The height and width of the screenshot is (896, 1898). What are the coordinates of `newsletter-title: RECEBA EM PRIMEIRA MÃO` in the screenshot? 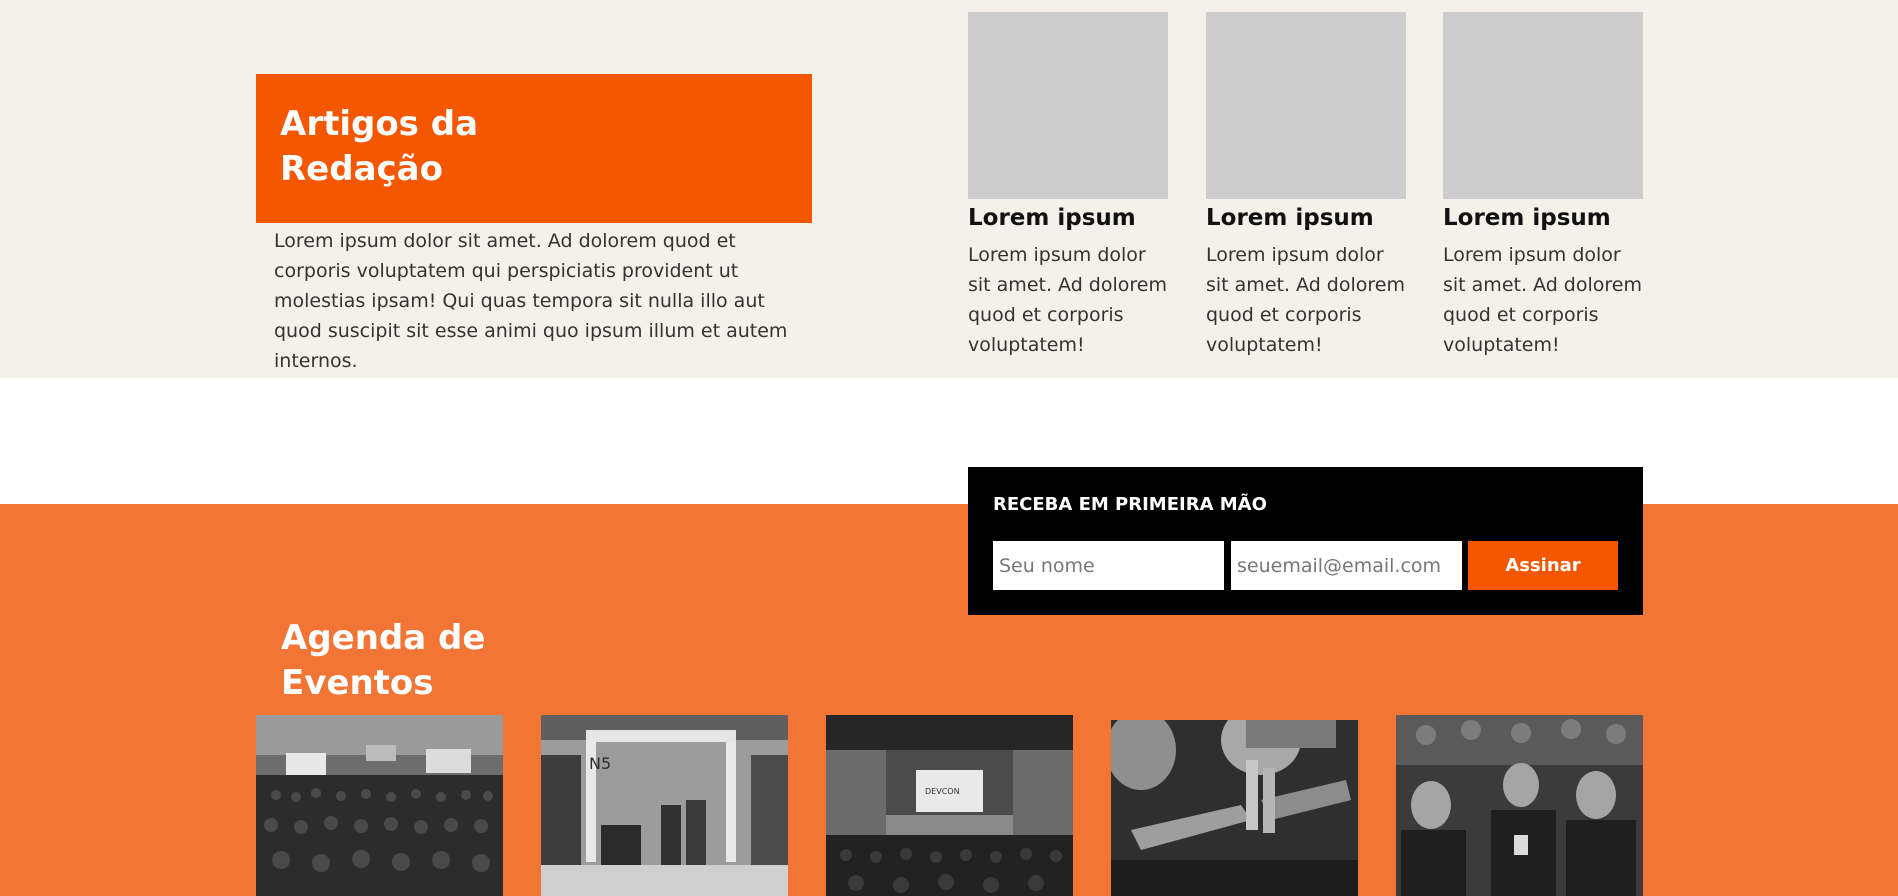 It's located at (1130, 504).